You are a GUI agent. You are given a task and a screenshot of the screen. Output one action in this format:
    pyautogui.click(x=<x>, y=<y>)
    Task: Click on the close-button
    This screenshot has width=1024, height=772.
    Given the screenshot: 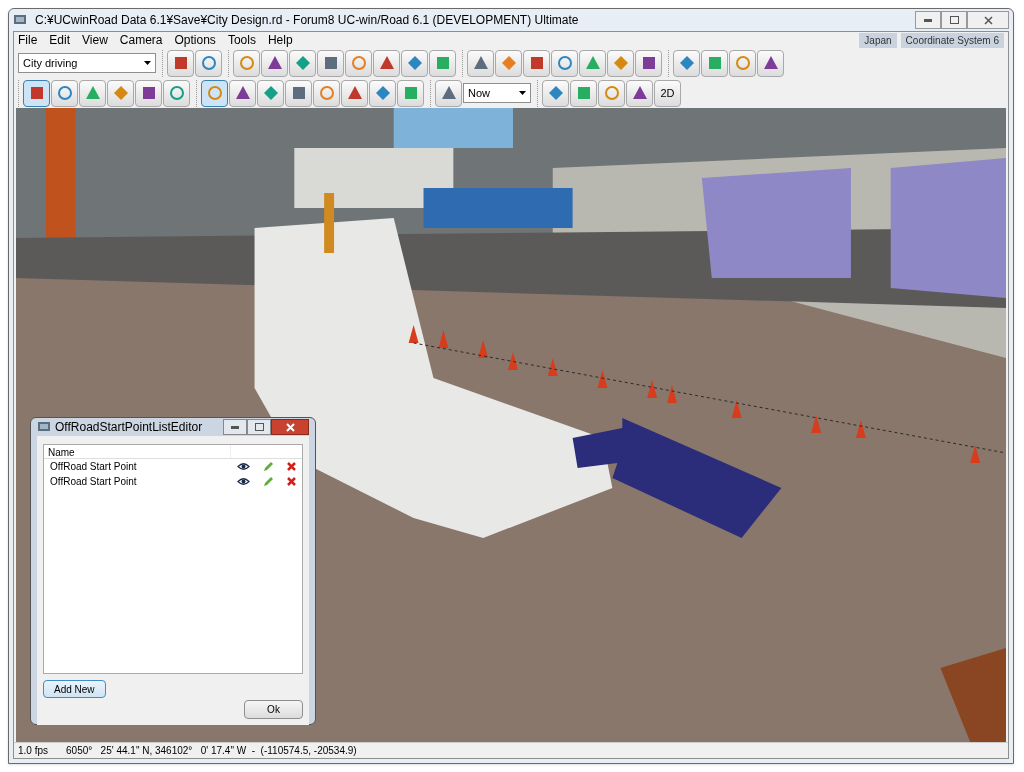 What is the action you would take?
    pyautogui.click(x=290, y=427)
    